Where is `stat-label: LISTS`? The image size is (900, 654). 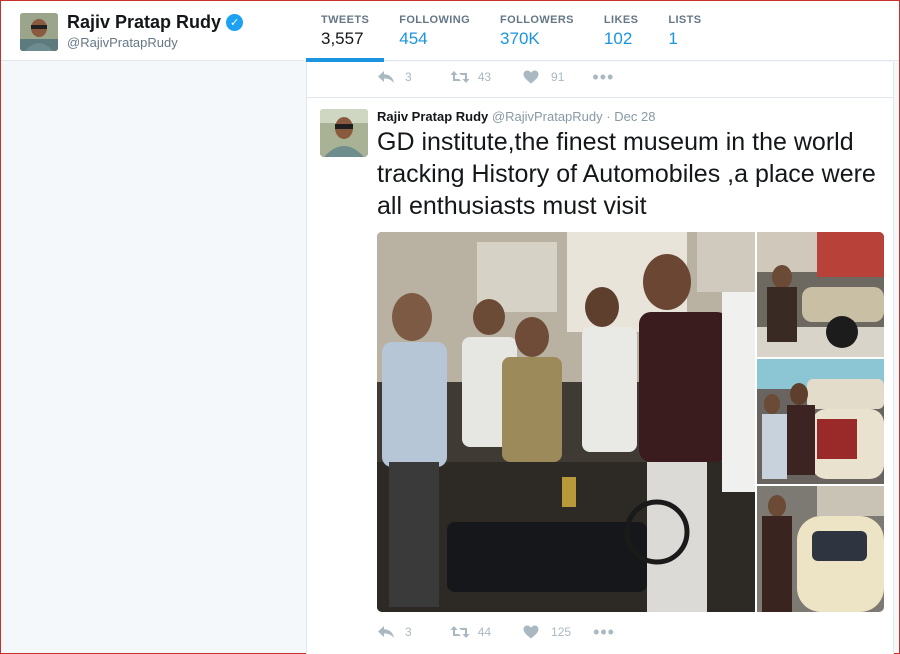
stat-label: LISTS is located at coordinates (685, 20).